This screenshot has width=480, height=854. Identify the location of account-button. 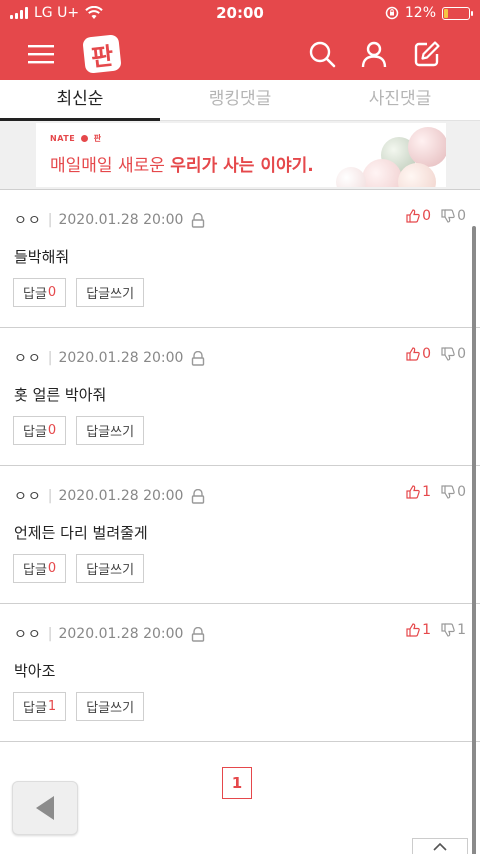
(374, 54).